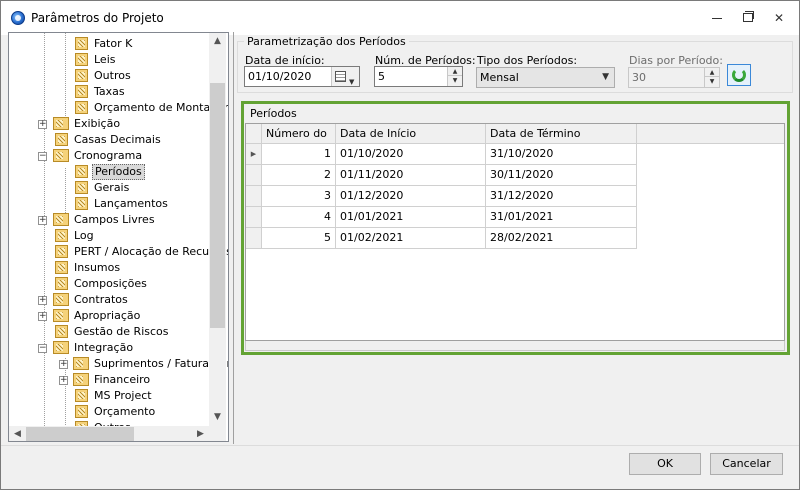 This screenshot has width=800, height=490. What do you see at coordinates (352, 82) in the screenshot?
I see `chevron-down-icon: ▼` at bounding box center [352, 82].